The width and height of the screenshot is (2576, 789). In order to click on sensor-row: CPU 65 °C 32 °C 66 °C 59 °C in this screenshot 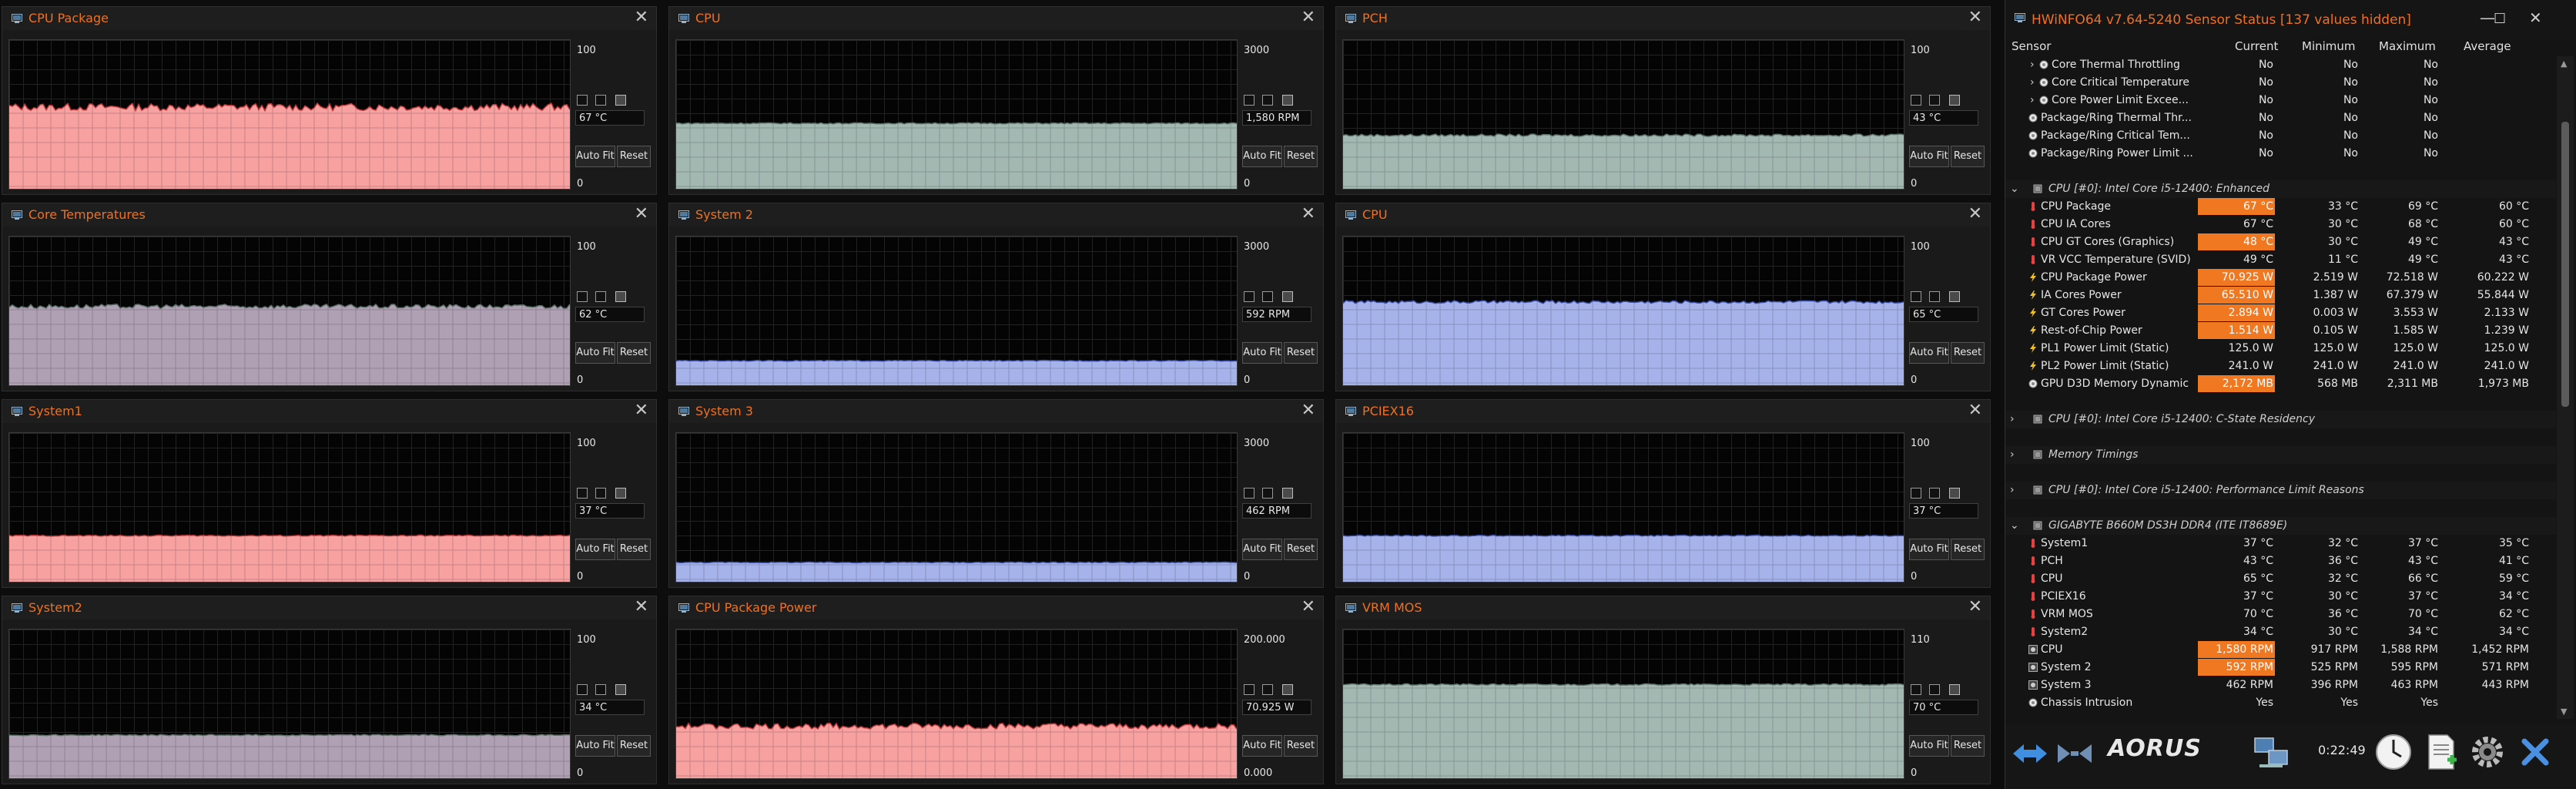, I will do `click(2280, 579)`.